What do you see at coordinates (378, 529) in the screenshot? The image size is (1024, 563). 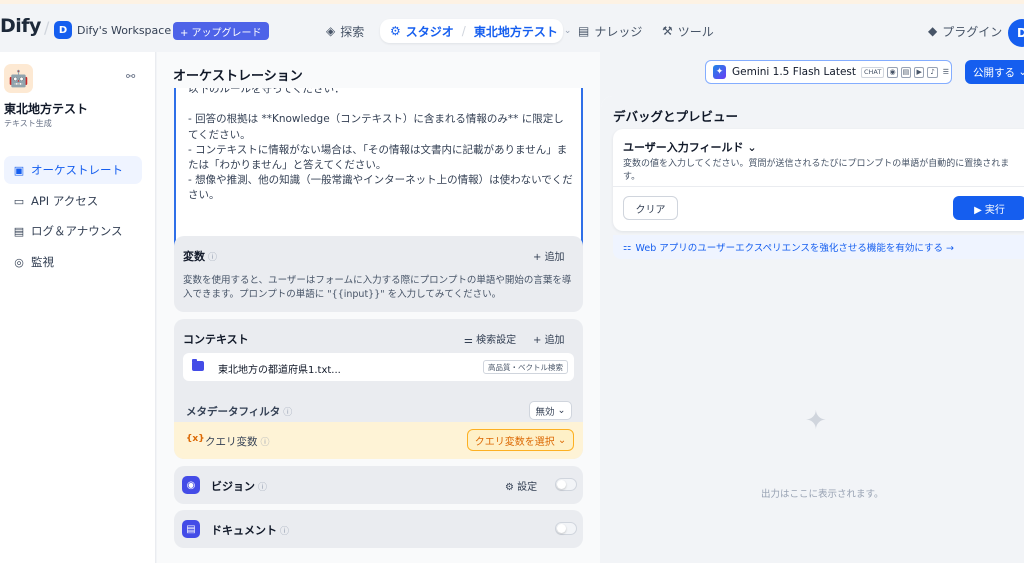 I see `document-section: ▤ ドキュメント ⓘ` at bounding box center [378, 529].